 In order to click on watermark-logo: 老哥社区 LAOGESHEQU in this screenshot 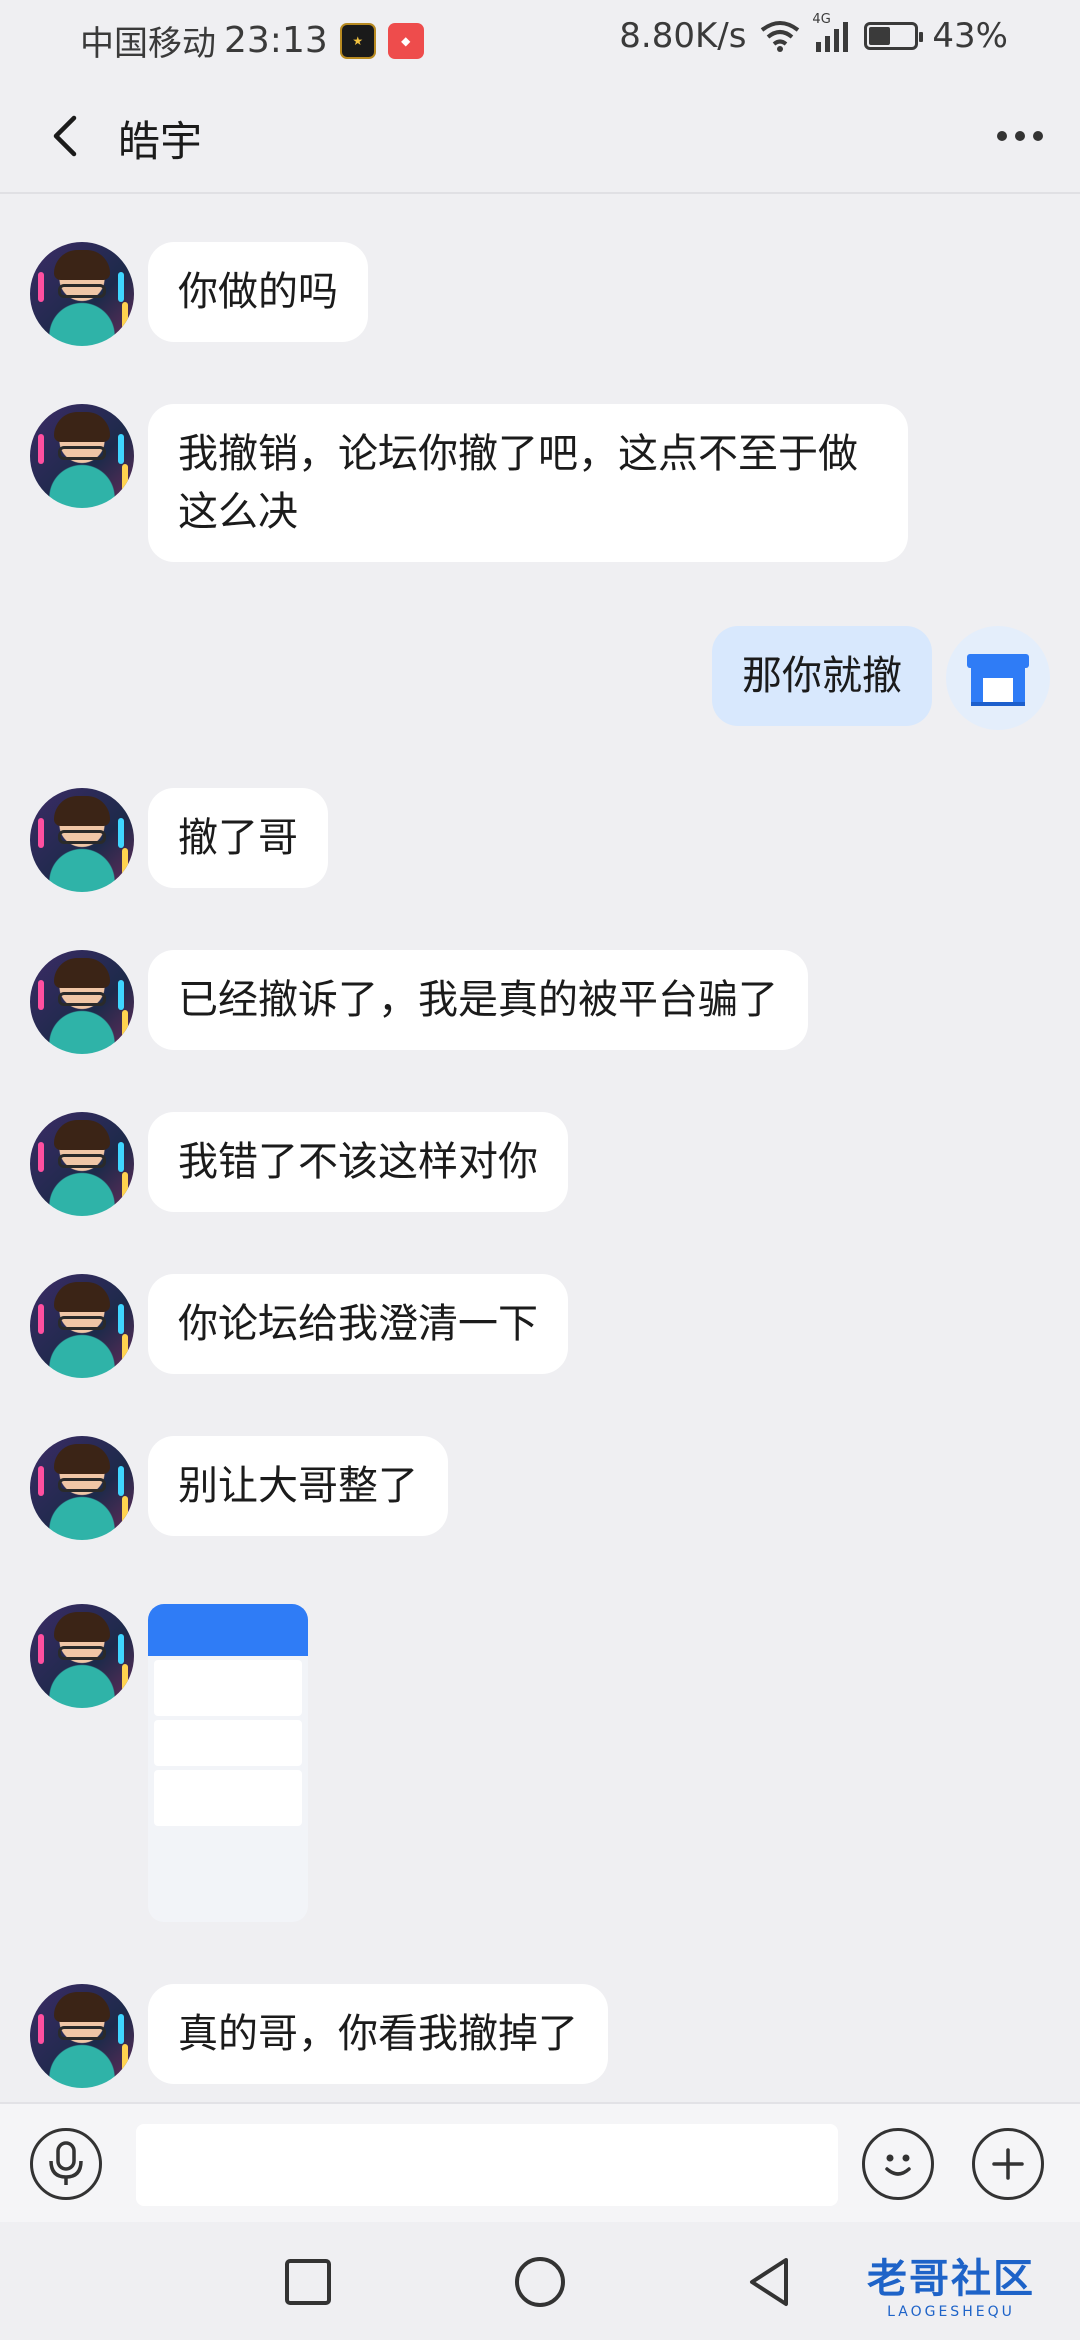, I will do `click(951, 2283)`.